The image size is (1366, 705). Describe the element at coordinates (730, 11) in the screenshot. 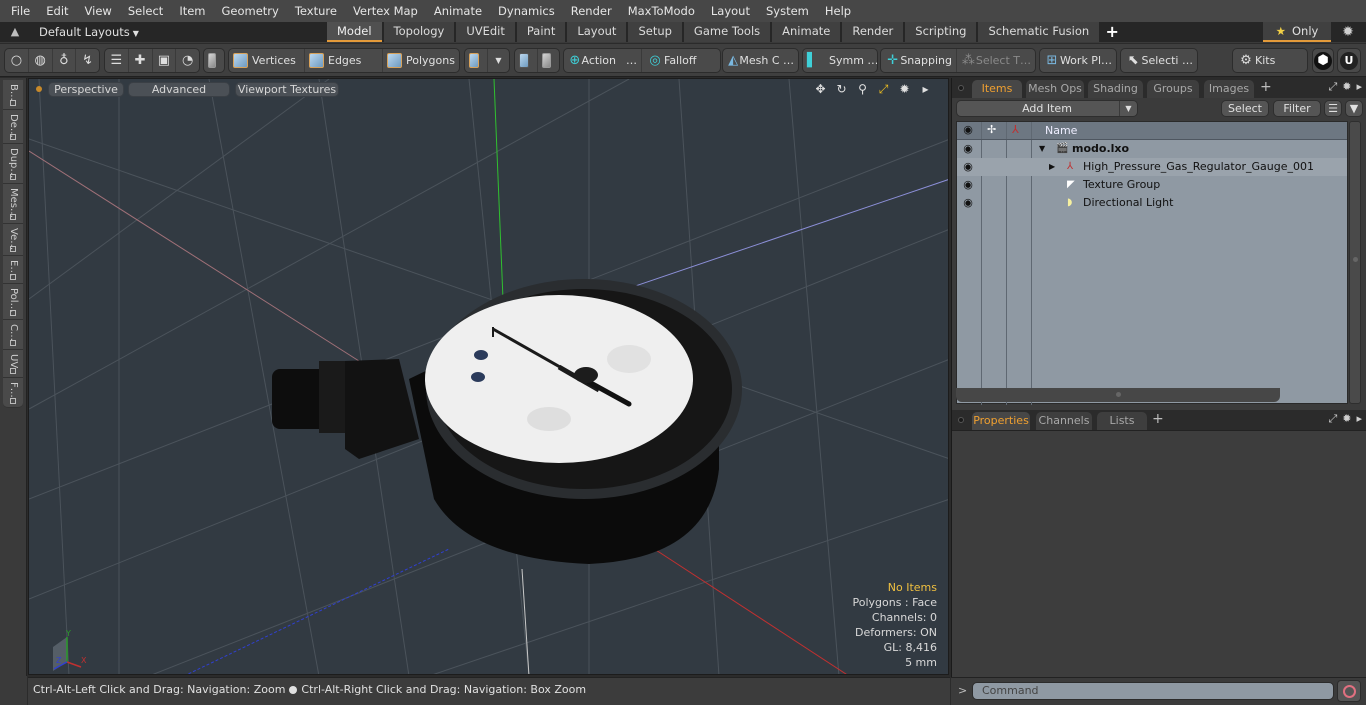

I see `menu-layout: Layout` at that location.